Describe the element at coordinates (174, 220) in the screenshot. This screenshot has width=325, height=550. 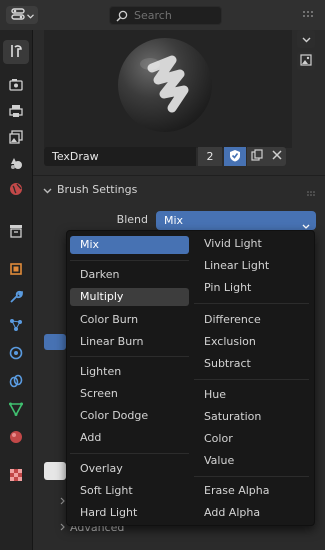
I see `blend-value: Mix` at that location.